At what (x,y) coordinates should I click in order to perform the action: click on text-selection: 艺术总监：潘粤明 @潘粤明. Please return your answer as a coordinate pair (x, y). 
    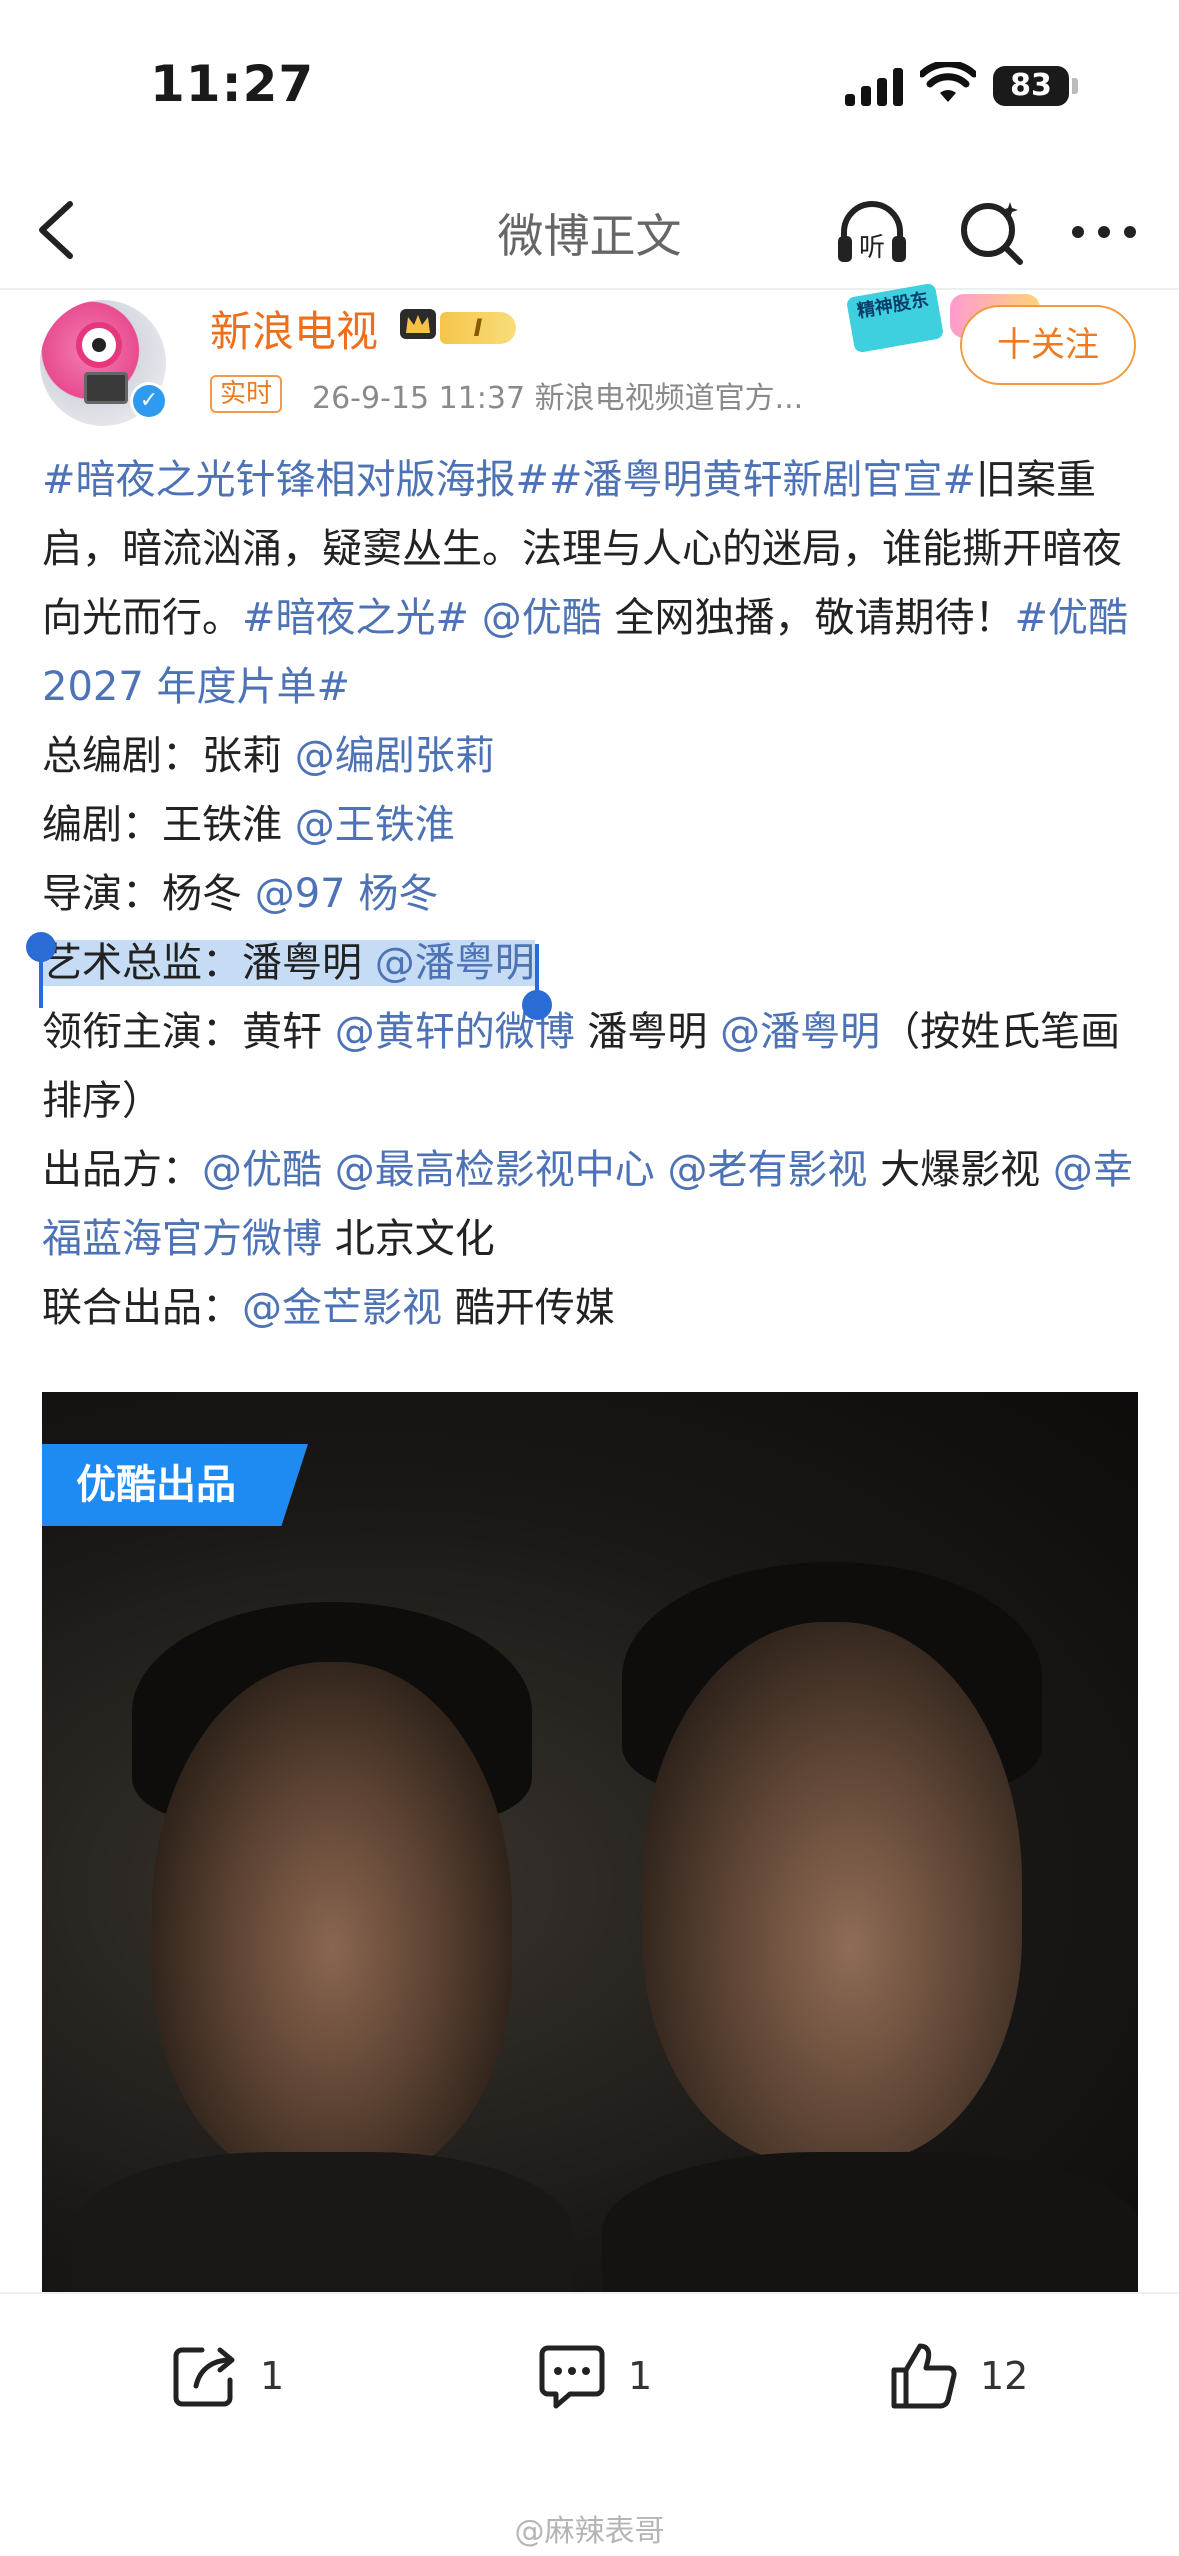
    Looking at the image, I should click on (289, 976).